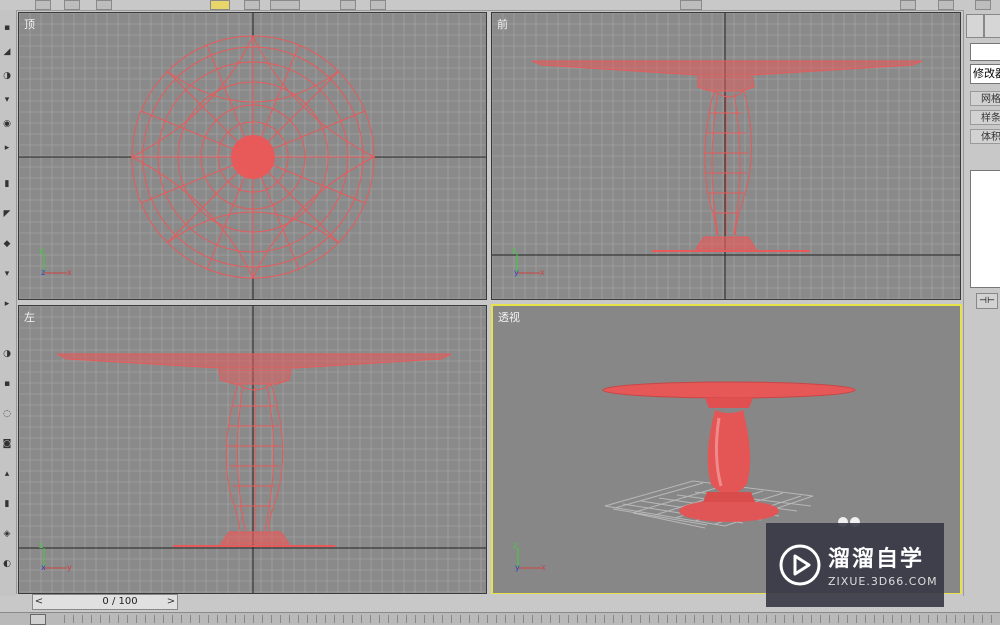 The width and height of the screenshot is (1000, 625). I want to click on main-toolbar, so click(500, 5).